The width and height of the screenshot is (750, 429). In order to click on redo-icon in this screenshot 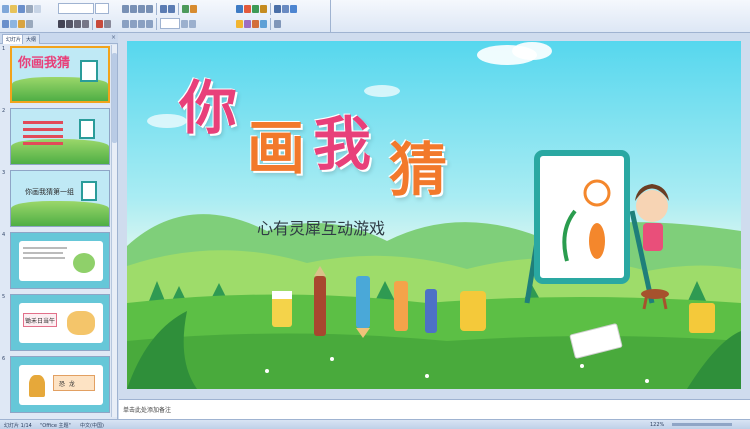, I will do `click(171, 8)`.